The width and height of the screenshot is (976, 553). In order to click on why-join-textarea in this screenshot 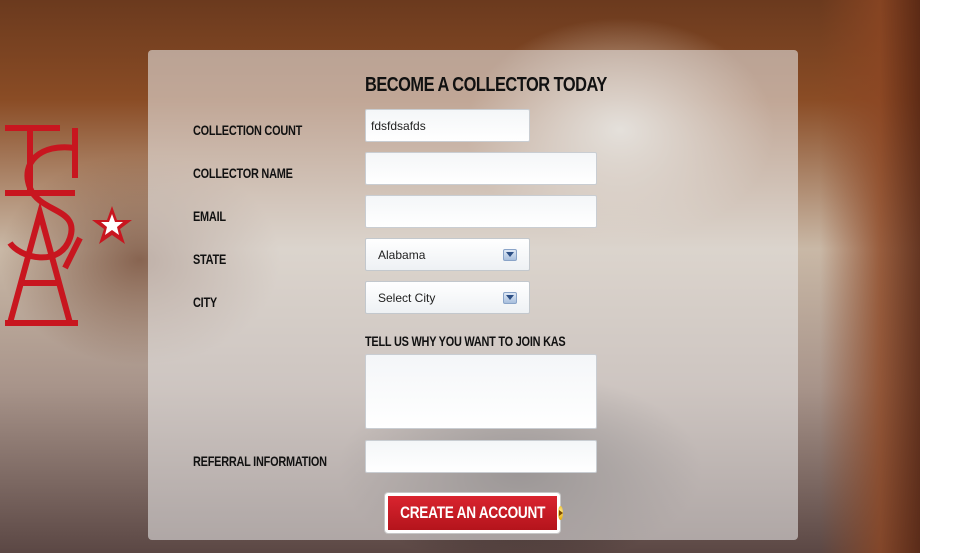, I will do `click(481, 391)`.